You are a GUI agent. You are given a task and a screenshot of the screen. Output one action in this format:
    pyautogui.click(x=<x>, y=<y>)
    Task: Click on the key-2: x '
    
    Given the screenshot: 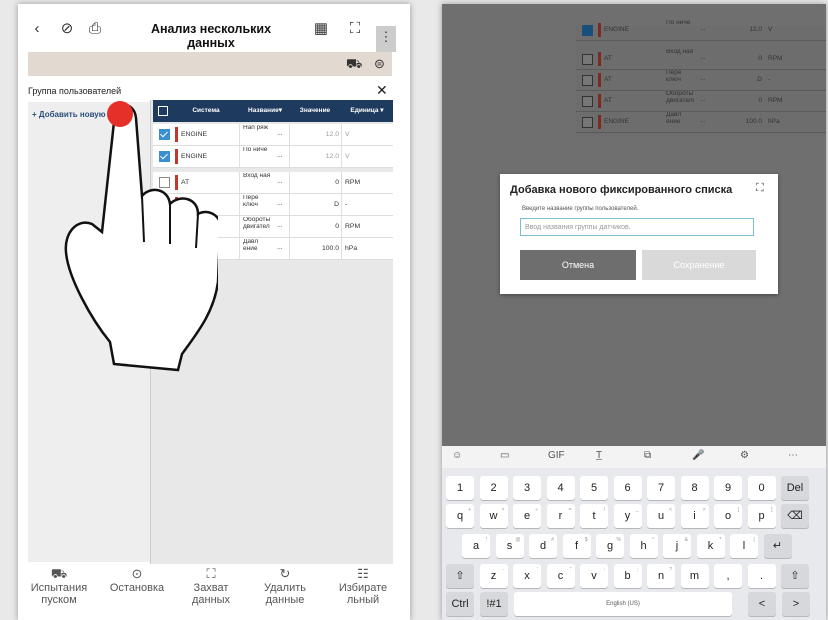 What is the action you would take?
    pyautogui.click(x=527, y=576)
    